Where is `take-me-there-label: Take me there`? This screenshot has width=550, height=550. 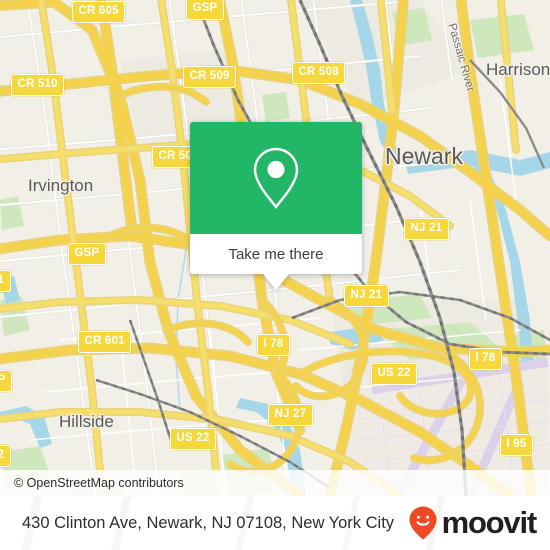
take-me-there-label: Take me there is located at coordinates (276, 254).